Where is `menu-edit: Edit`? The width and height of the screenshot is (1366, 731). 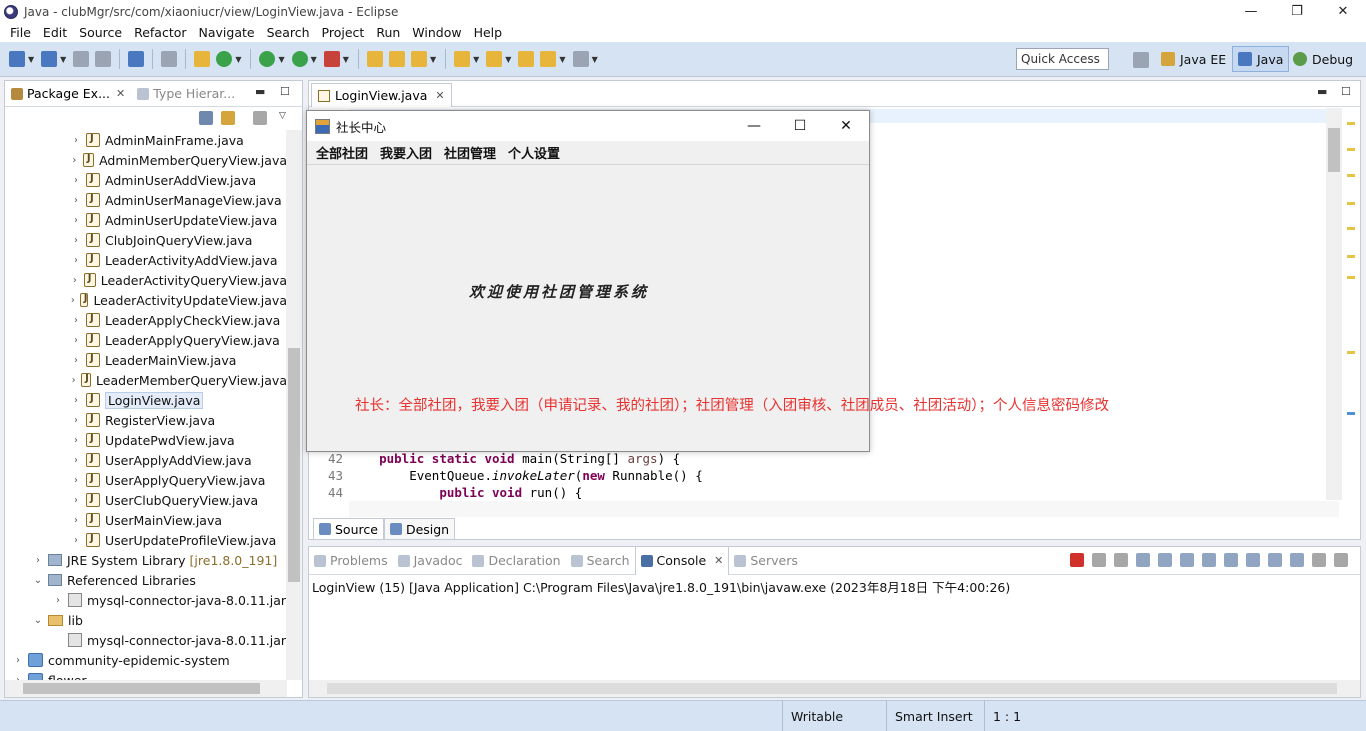
menu-edit: Edit is located at coordinates (55, 32).